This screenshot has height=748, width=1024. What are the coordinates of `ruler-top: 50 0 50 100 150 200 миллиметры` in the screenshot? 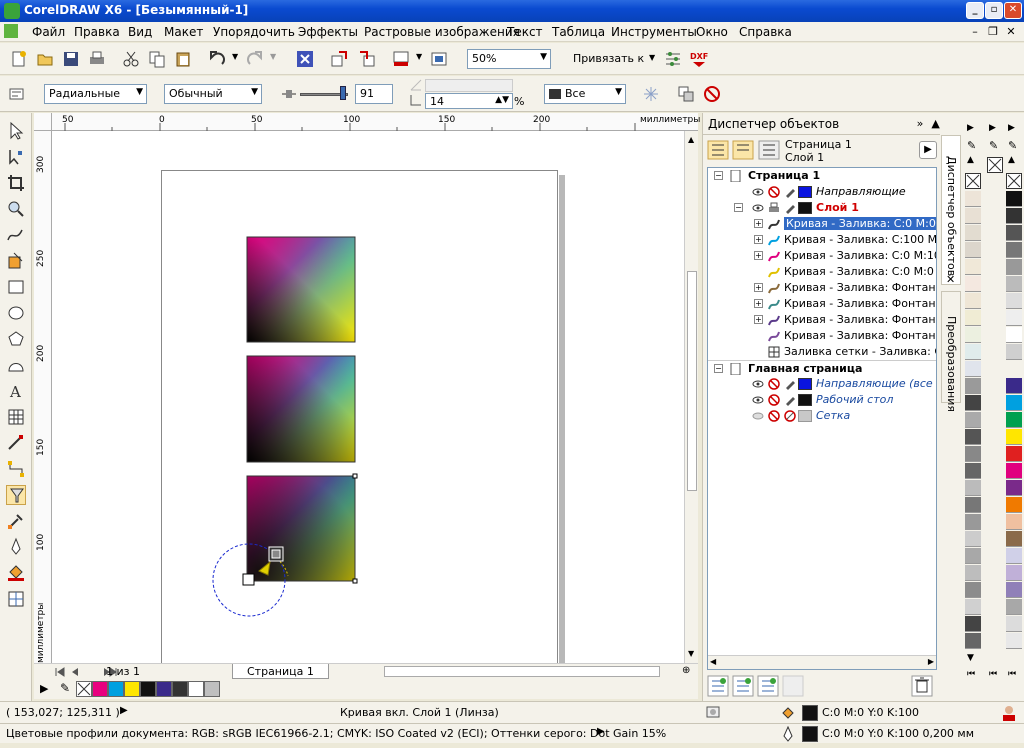 It's located at (376, 122).